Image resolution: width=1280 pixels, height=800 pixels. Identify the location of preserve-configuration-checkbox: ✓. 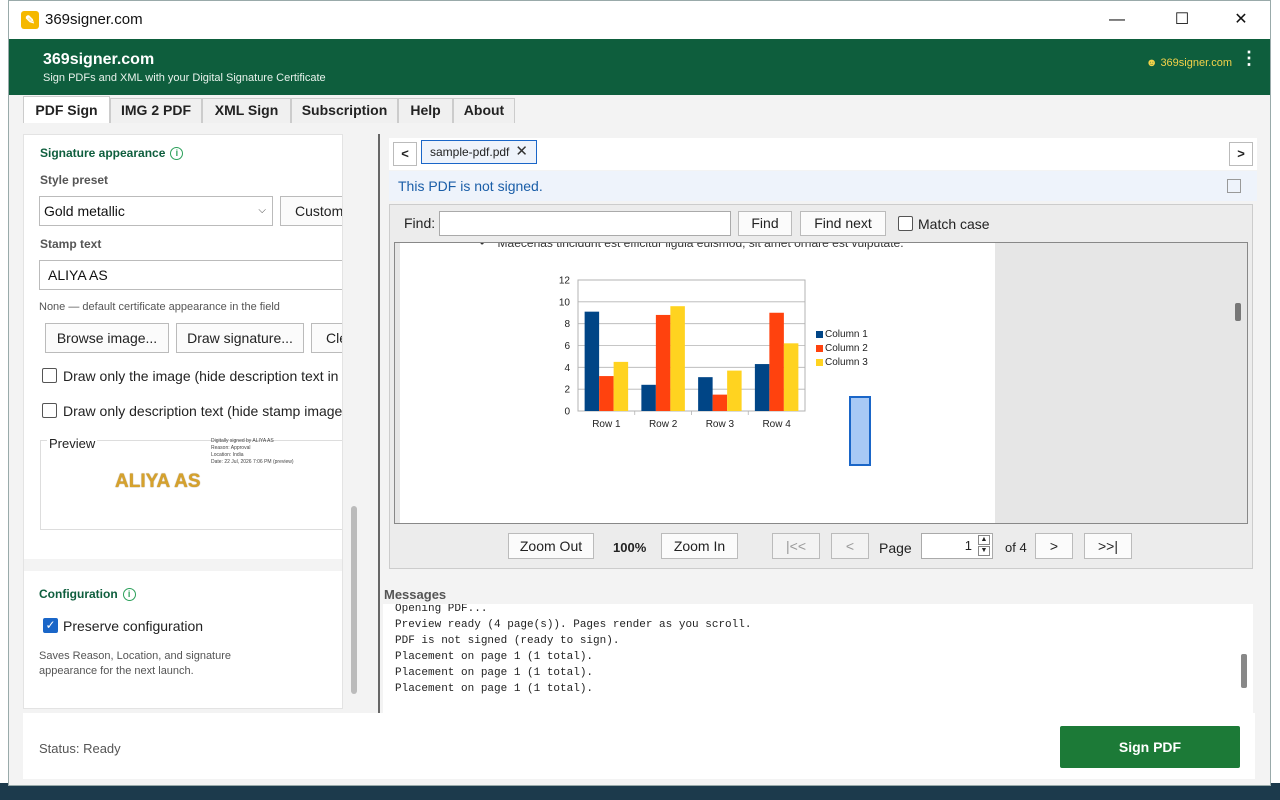
(50, 625).